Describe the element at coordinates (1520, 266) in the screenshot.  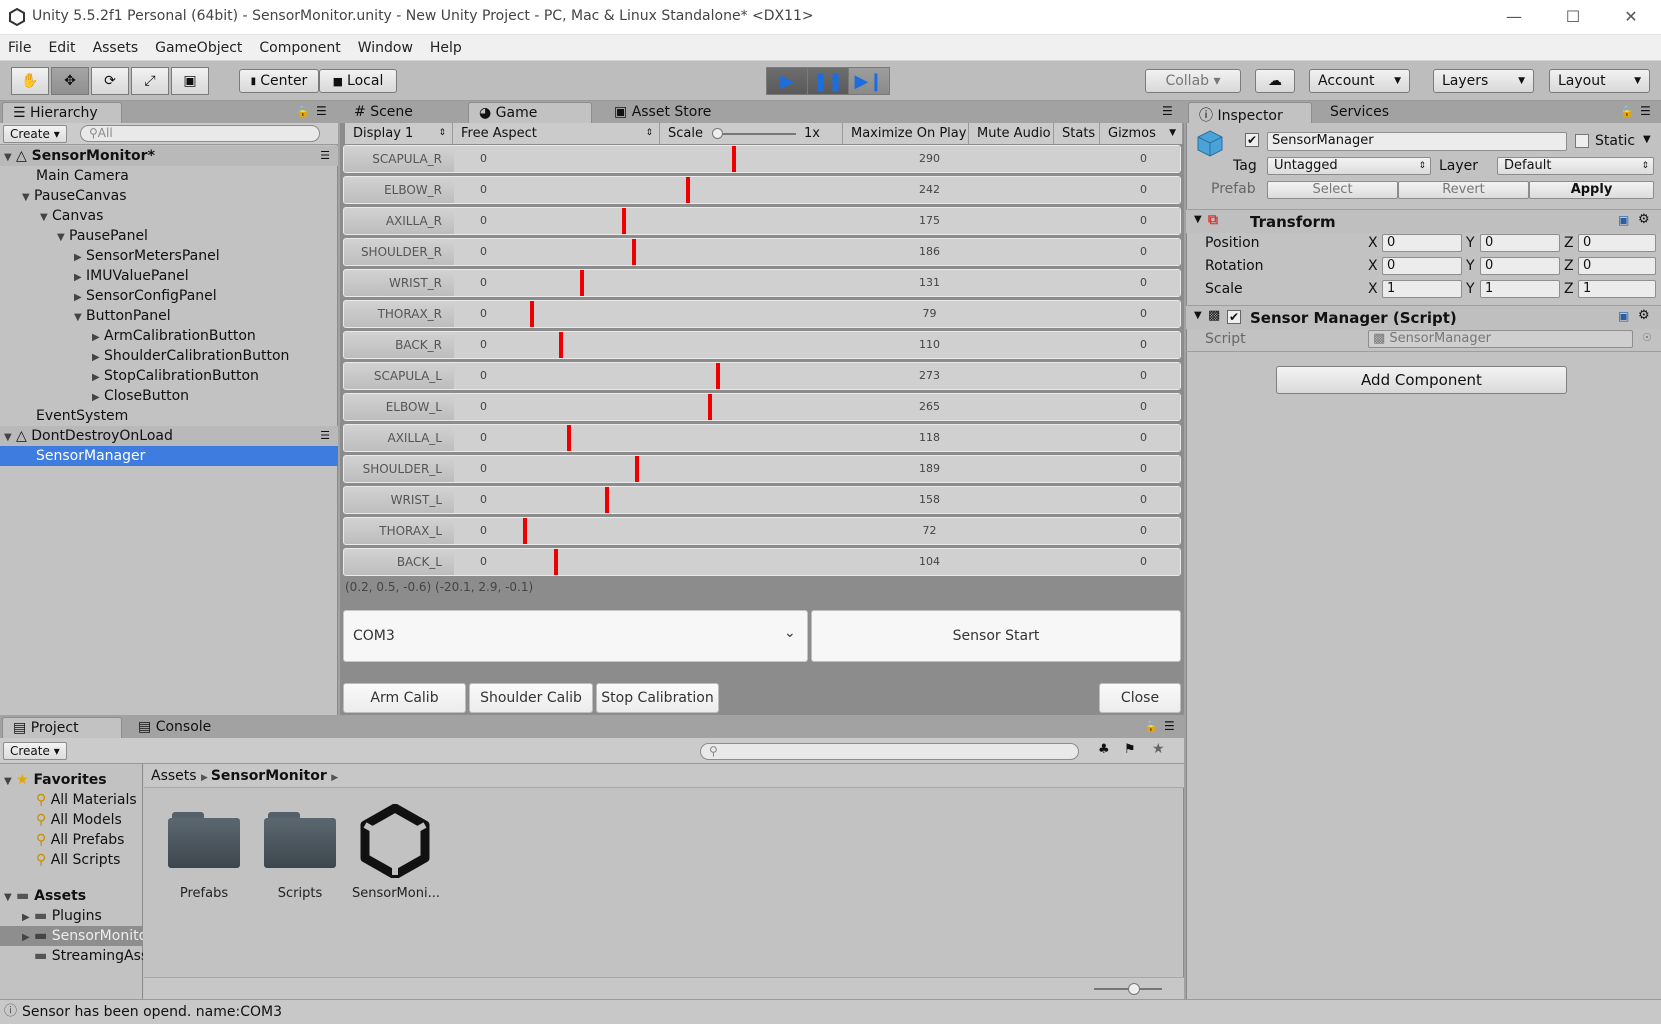
I see `rotation-y-field: 0` at that location.